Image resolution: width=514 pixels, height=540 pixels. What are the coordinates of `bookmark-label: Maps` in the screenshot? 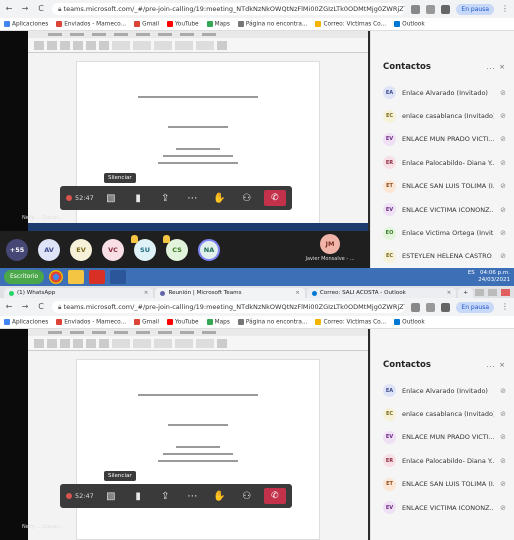 It's located at (222, 24).